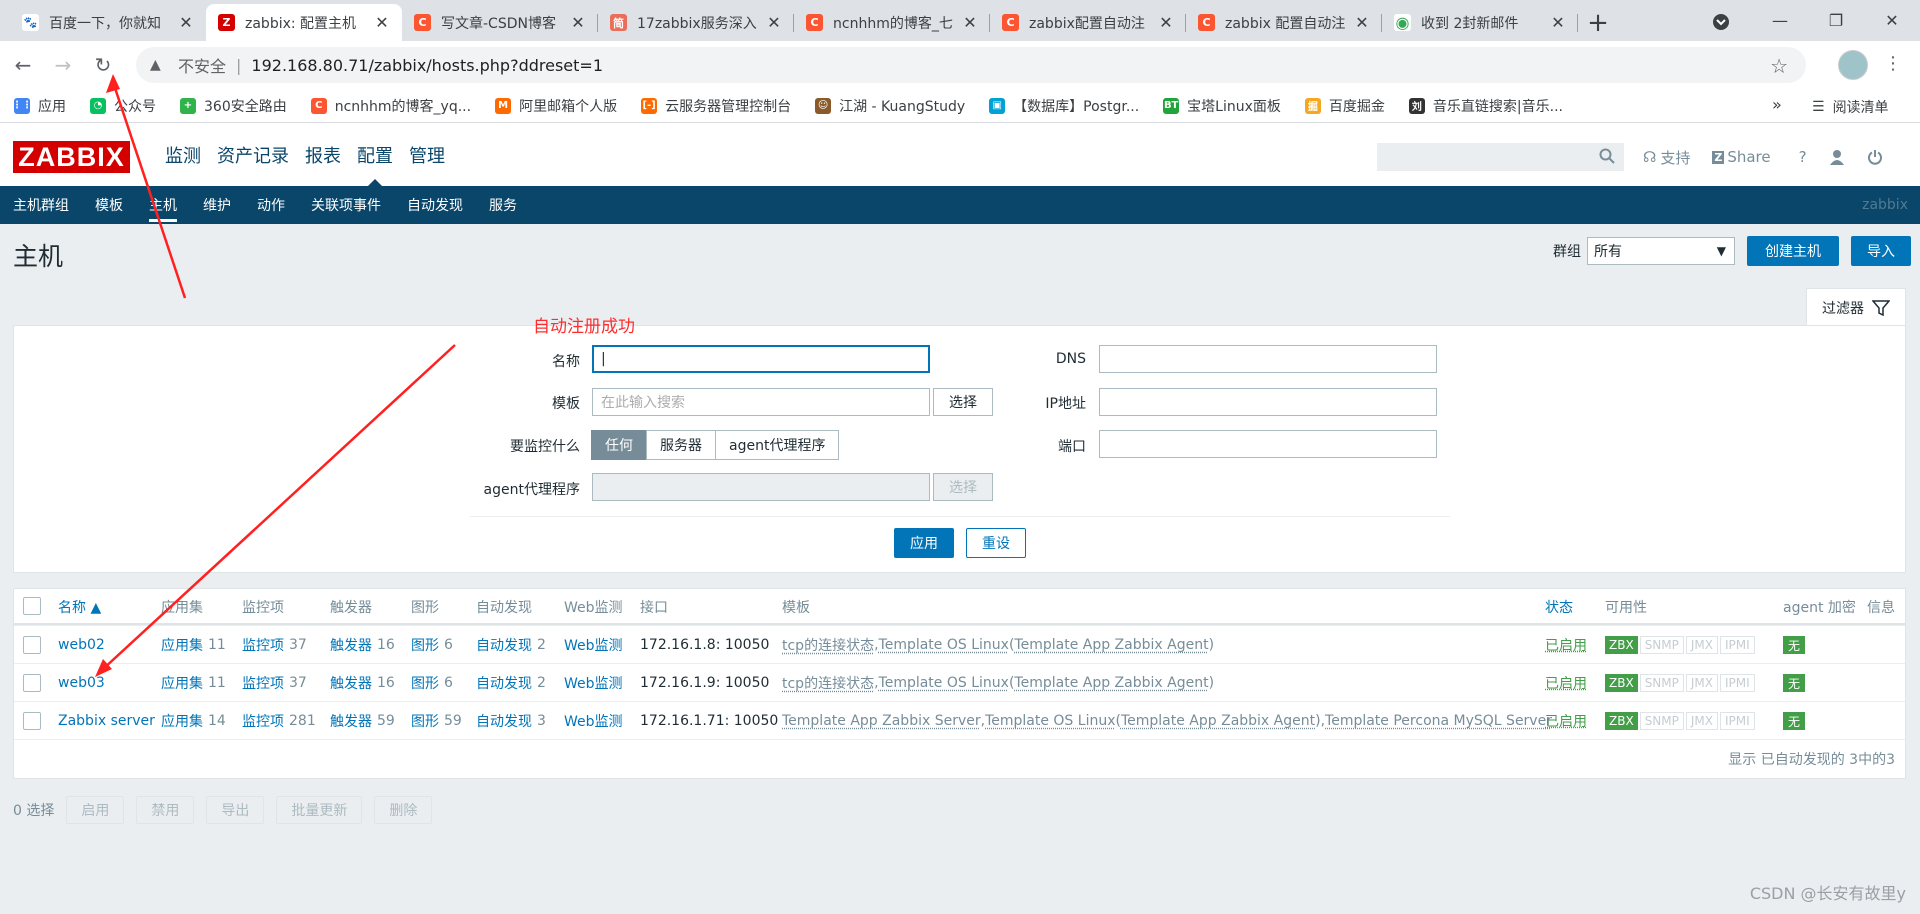 Image resolution: width=1920 pixels, height=914 pixels. What do you see at coordinates (924, 543) in the screenshot?
I see `filter-apply-button: 应用` at bounding box center [924, 543].